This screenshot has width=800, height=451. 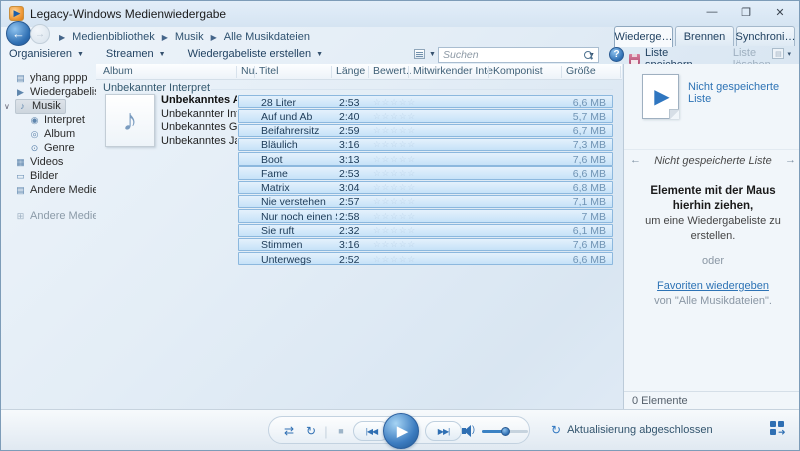 What do you see at coordinates (268, 71) in the screenshot?
I see `column-title: Titel` at bounding box center [268, 71].